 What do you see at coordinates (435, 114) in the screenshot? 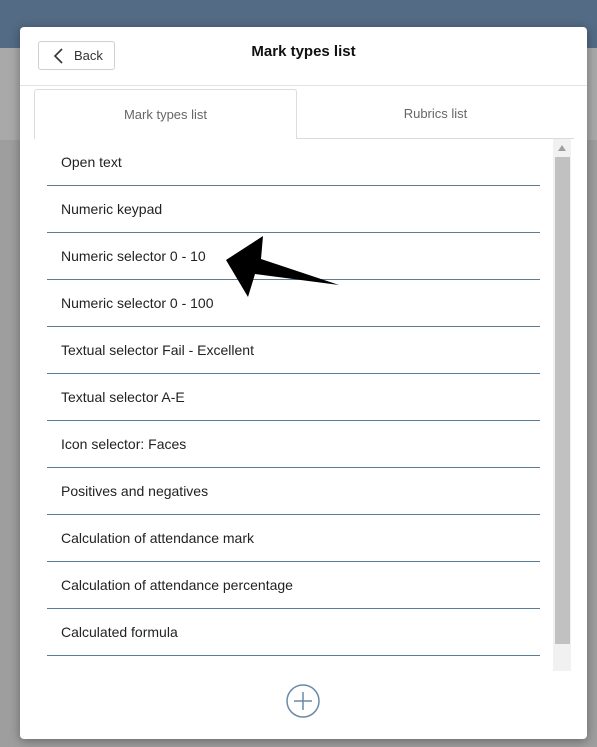
I see `tab-rubrics-list: Rubrics list` at bounding box center [435, 114].